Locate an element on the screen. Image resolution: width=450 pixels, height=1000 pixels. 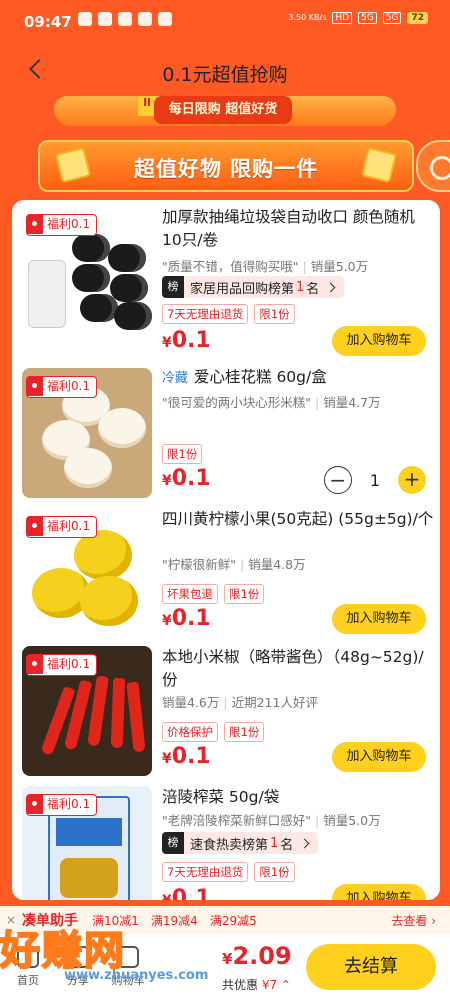
banner-top-text: 每日限购 超值好货 is located at coordinates (223, 110).